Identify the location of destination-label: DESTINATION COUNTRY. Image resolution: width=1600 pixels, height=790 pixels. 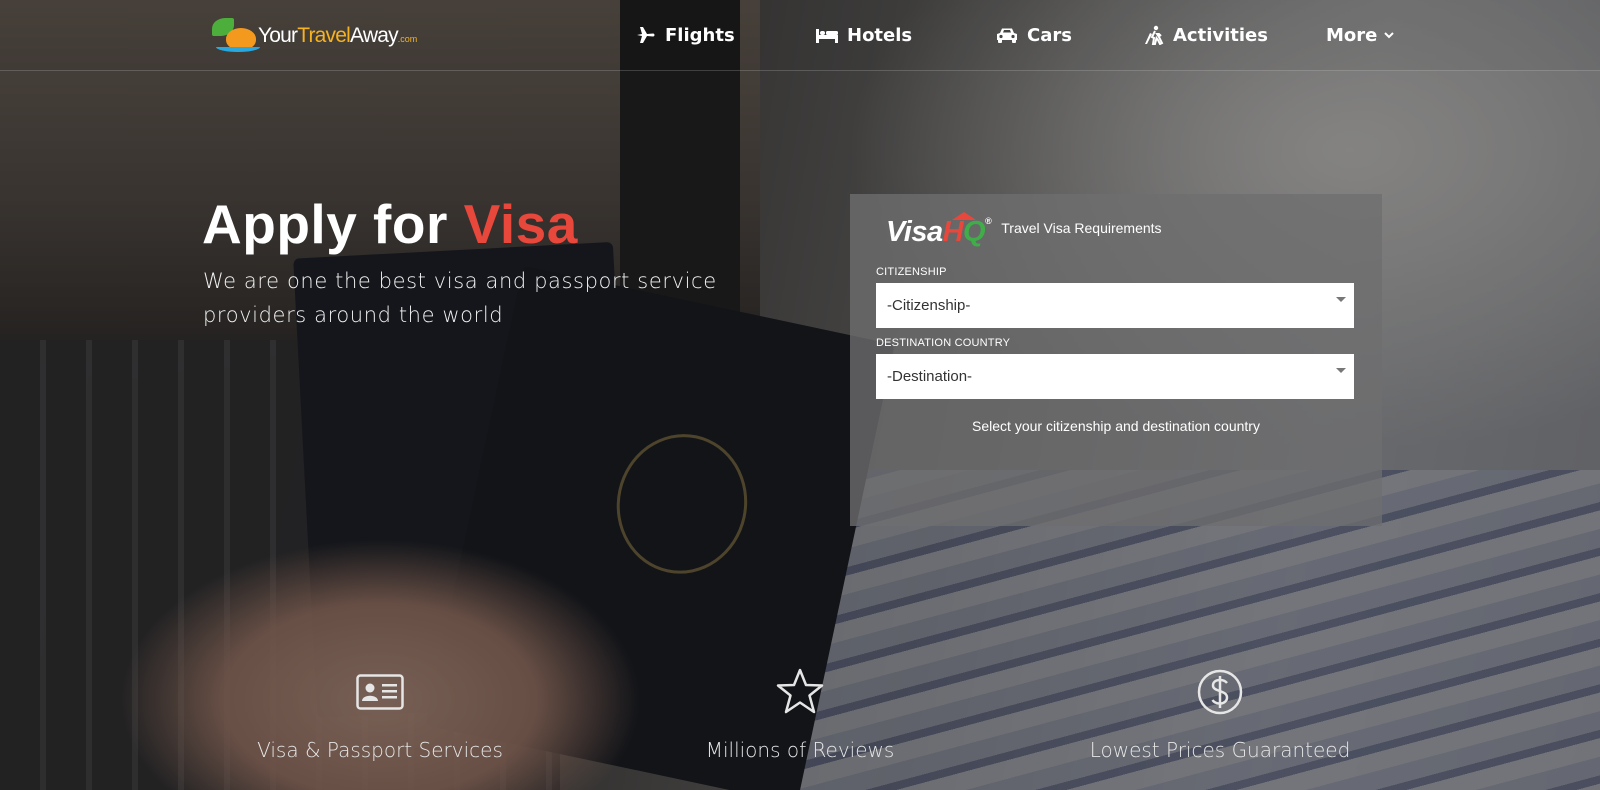
(943, 343).